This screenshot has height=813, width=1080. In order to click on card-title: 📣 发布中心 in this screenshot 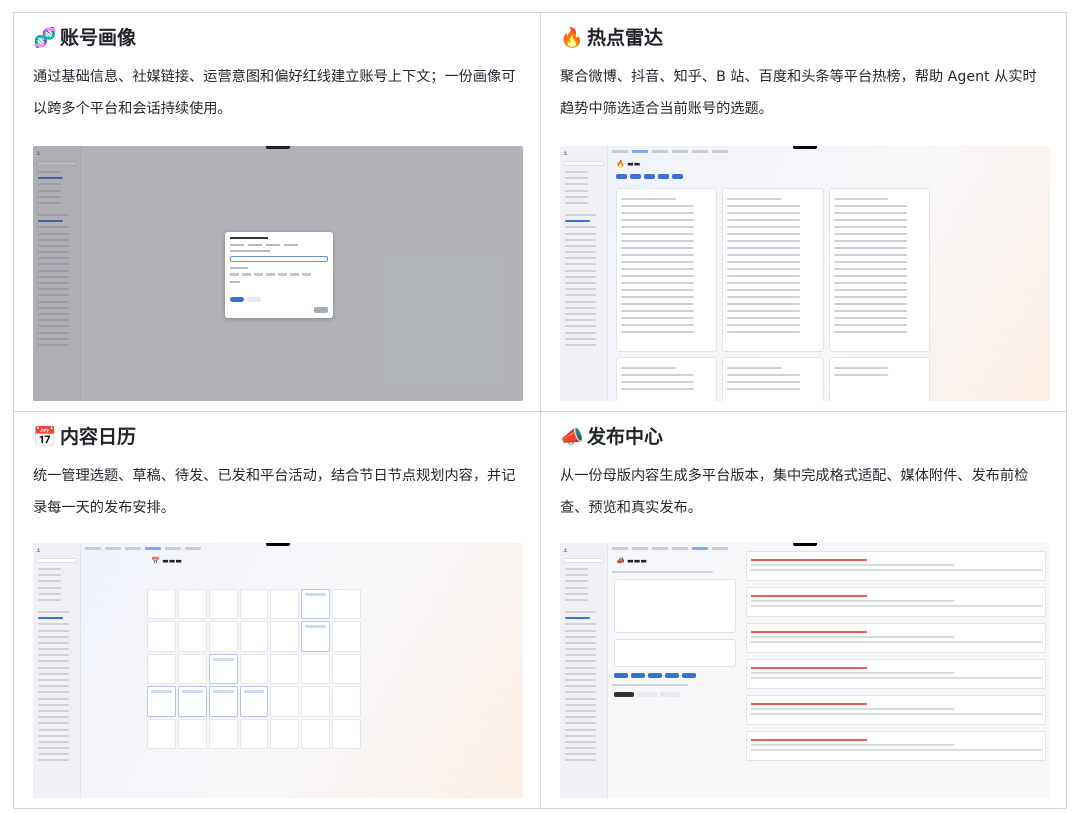, I will do `click(611, 437)`.